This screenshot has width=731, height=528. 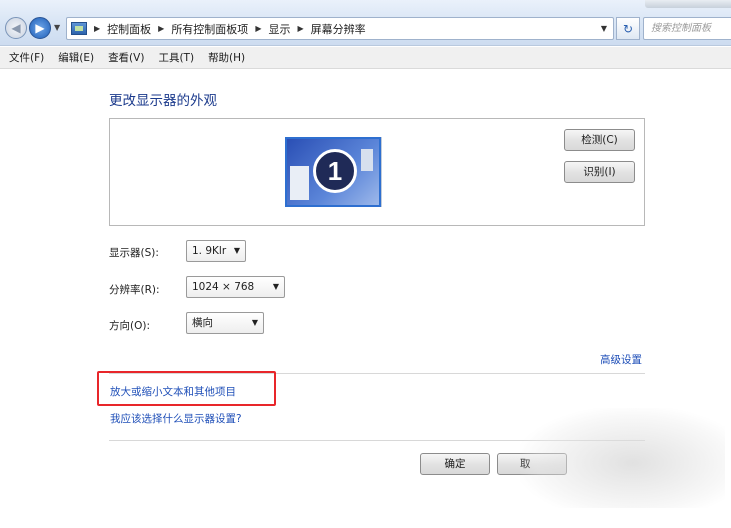 I want to click on monitor-preview-panel: 1 检测(C) 识别(I), so click(x=377, y=172).